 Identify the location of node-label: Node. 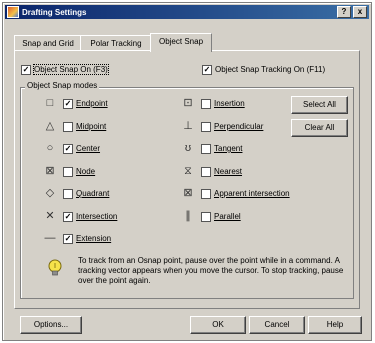
(86, 171).